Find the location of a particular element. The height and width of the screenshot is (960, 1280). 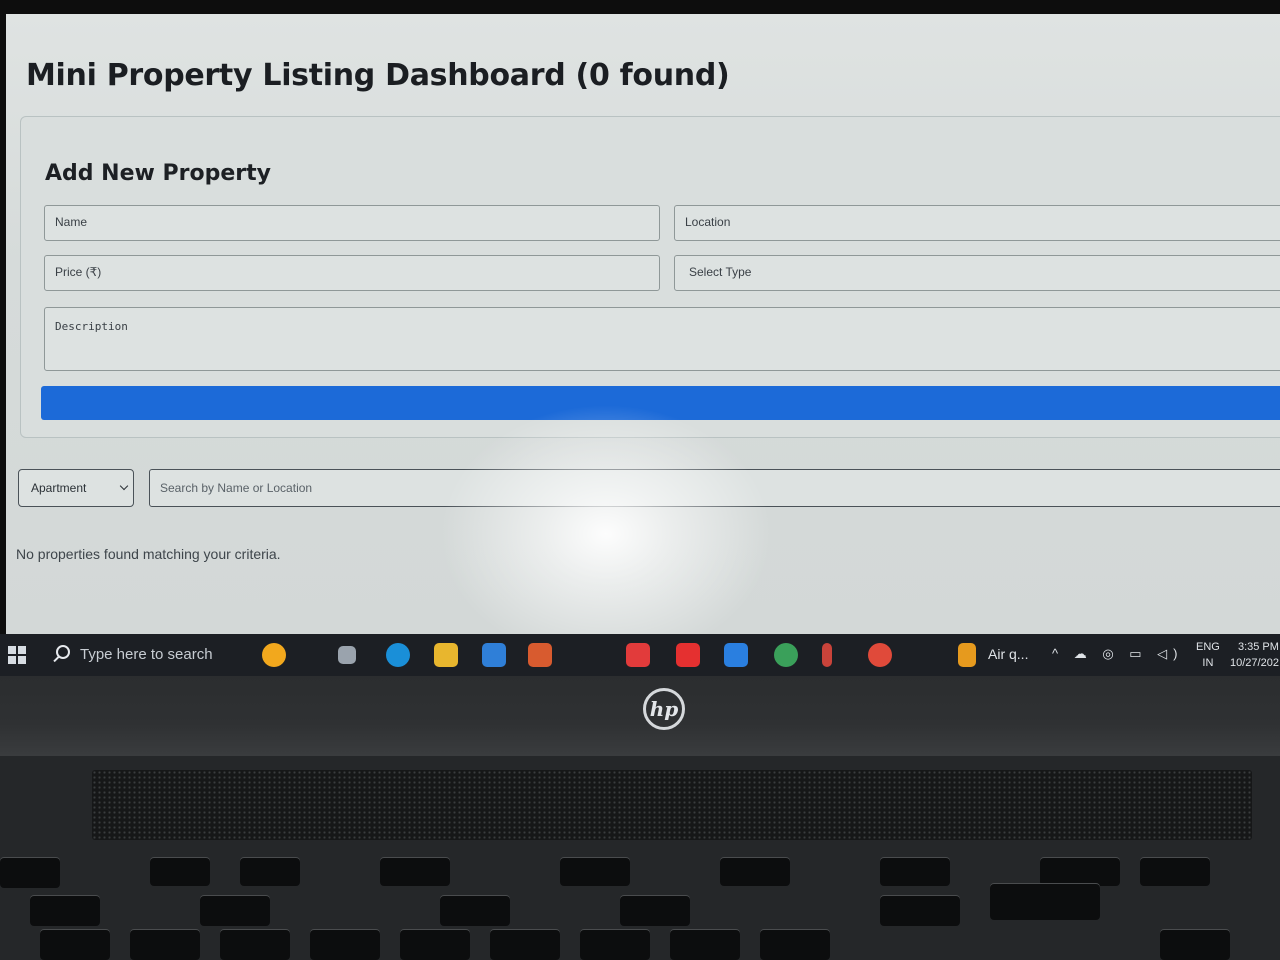

clock-date: 10/27/202 is located at coordinates (1254, 663).